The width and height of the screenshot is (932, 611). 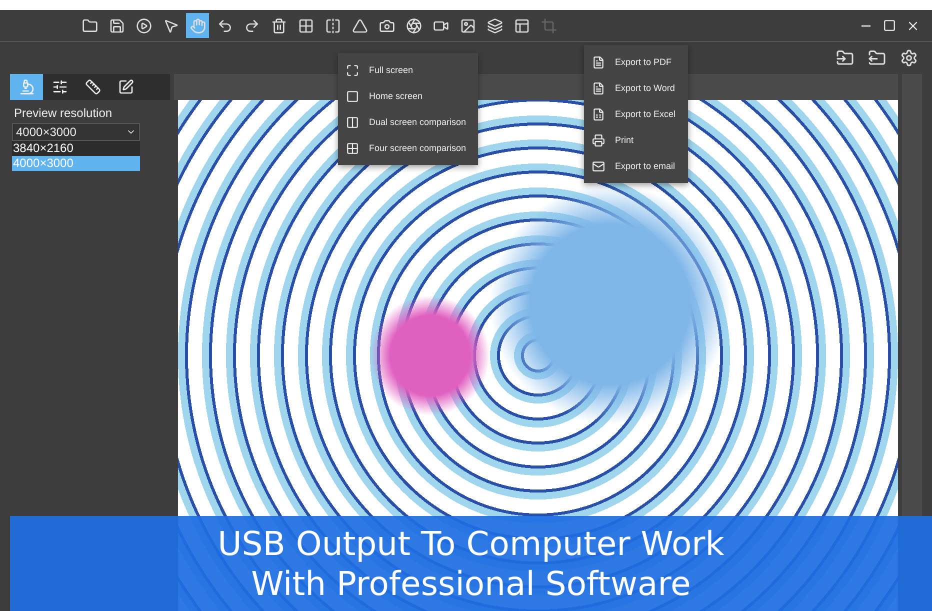 I want to click on triangle-icon, so click(x=360, y=26).